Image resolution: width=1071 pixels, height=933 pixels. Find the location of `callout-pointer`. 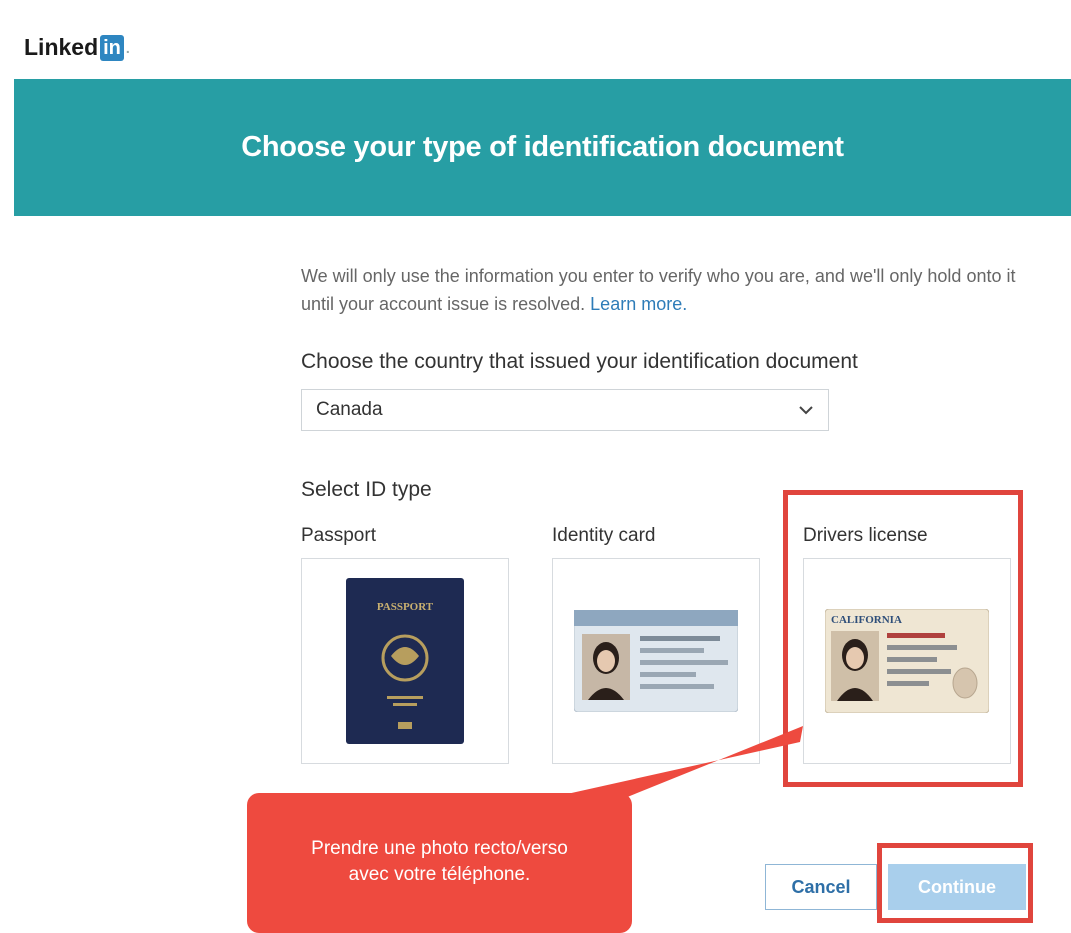

callout-pointer is located at coordinates (671, 763).